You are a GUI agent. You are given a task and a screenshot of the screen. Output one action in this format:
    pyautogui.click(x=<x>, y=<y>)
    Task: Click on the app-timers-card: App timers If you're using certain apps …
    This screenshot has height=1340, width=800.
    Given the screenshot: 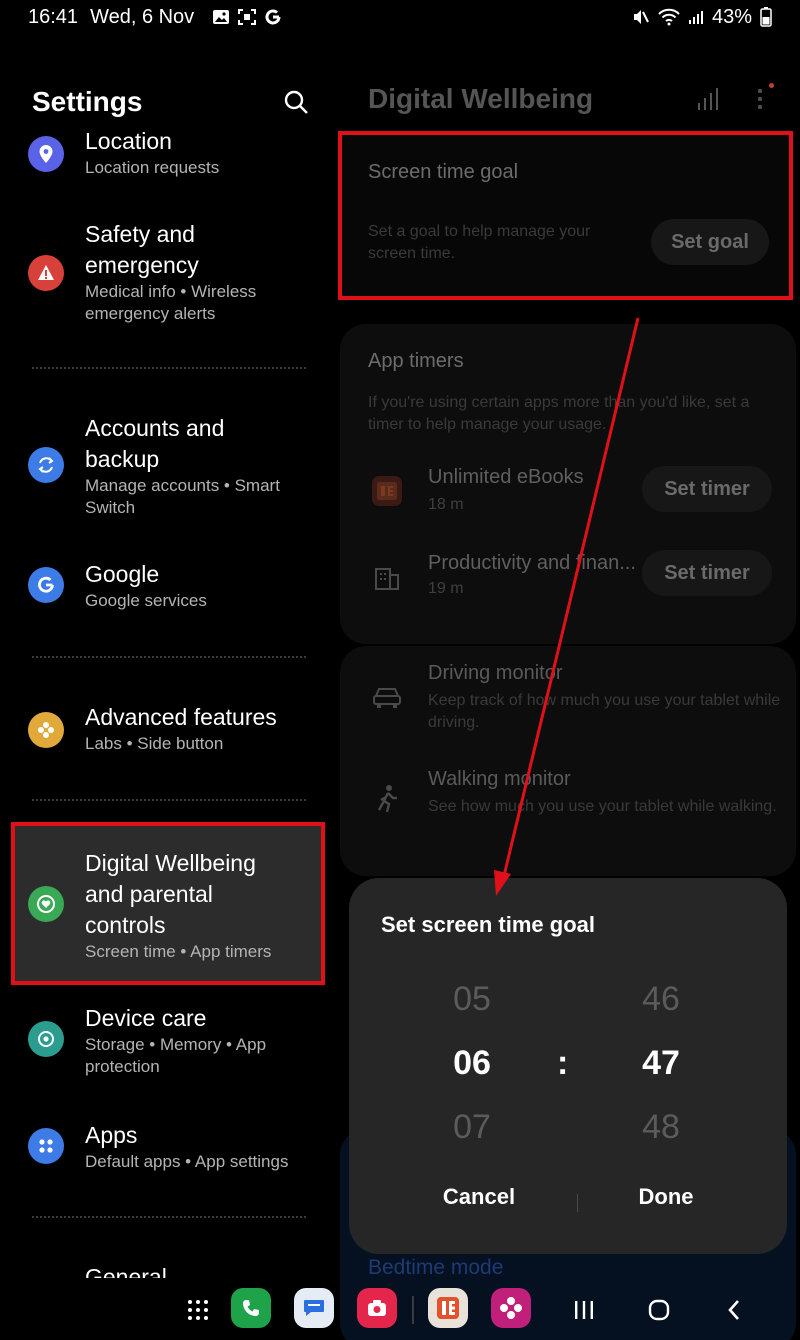 What is the action you would take?
    pyautogui.click(x=568, y=484)
    